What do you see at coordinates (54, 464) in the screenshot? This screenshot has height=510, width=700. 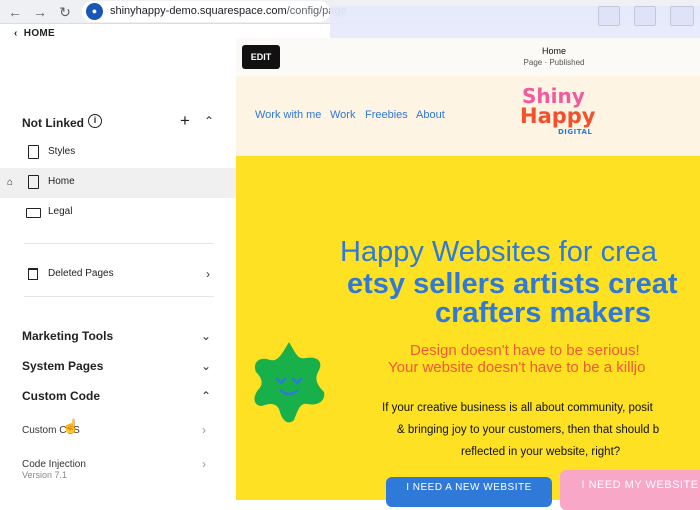 I see `code-injection-link: Code Injection` at bounding box center [54, 464].